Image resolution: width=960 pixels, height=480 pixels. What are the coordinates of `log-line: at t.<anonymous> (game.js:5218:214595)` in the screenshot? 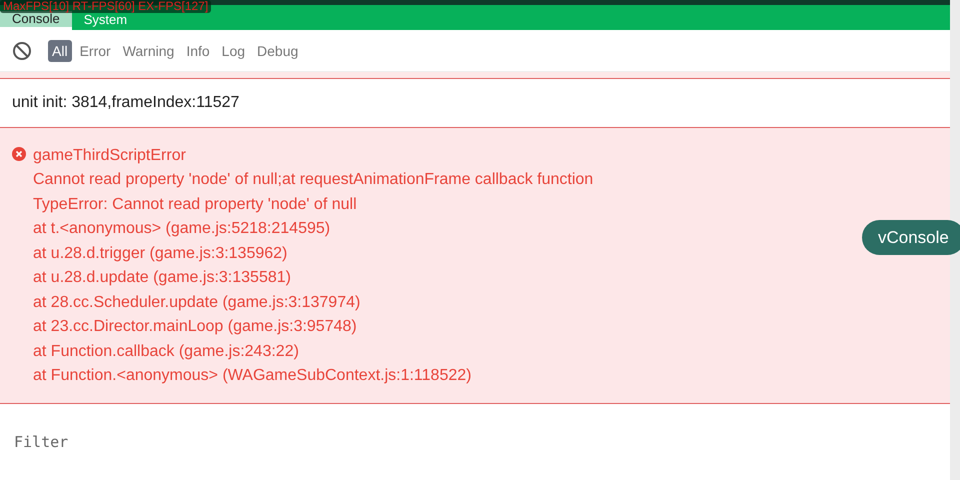 It's located at (182, 229).